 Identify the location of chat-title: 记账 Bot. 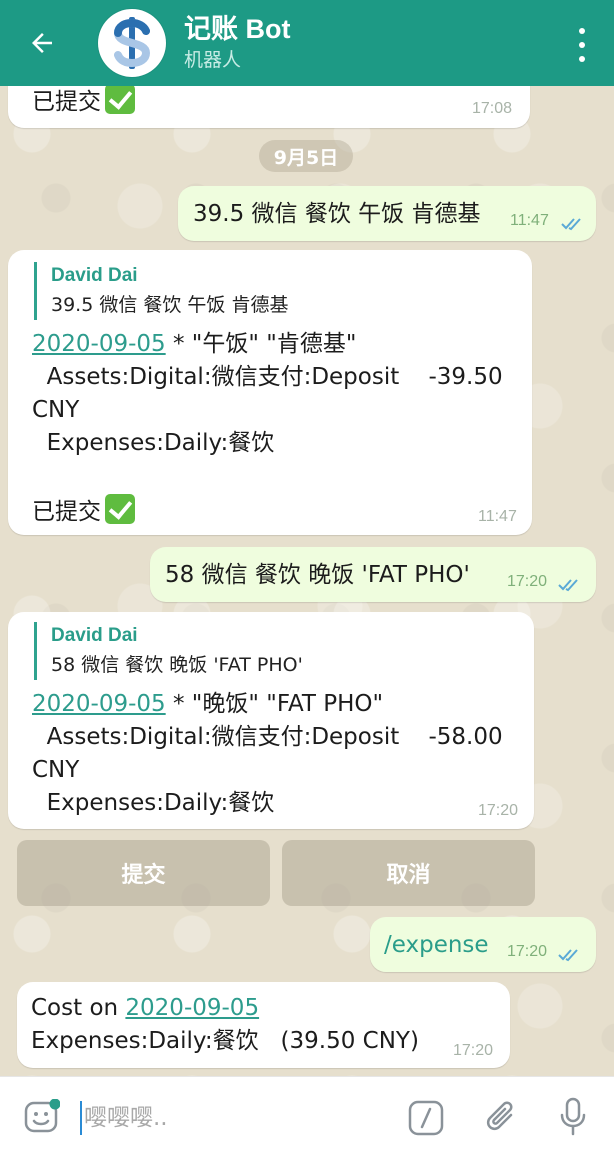
(237, 29).